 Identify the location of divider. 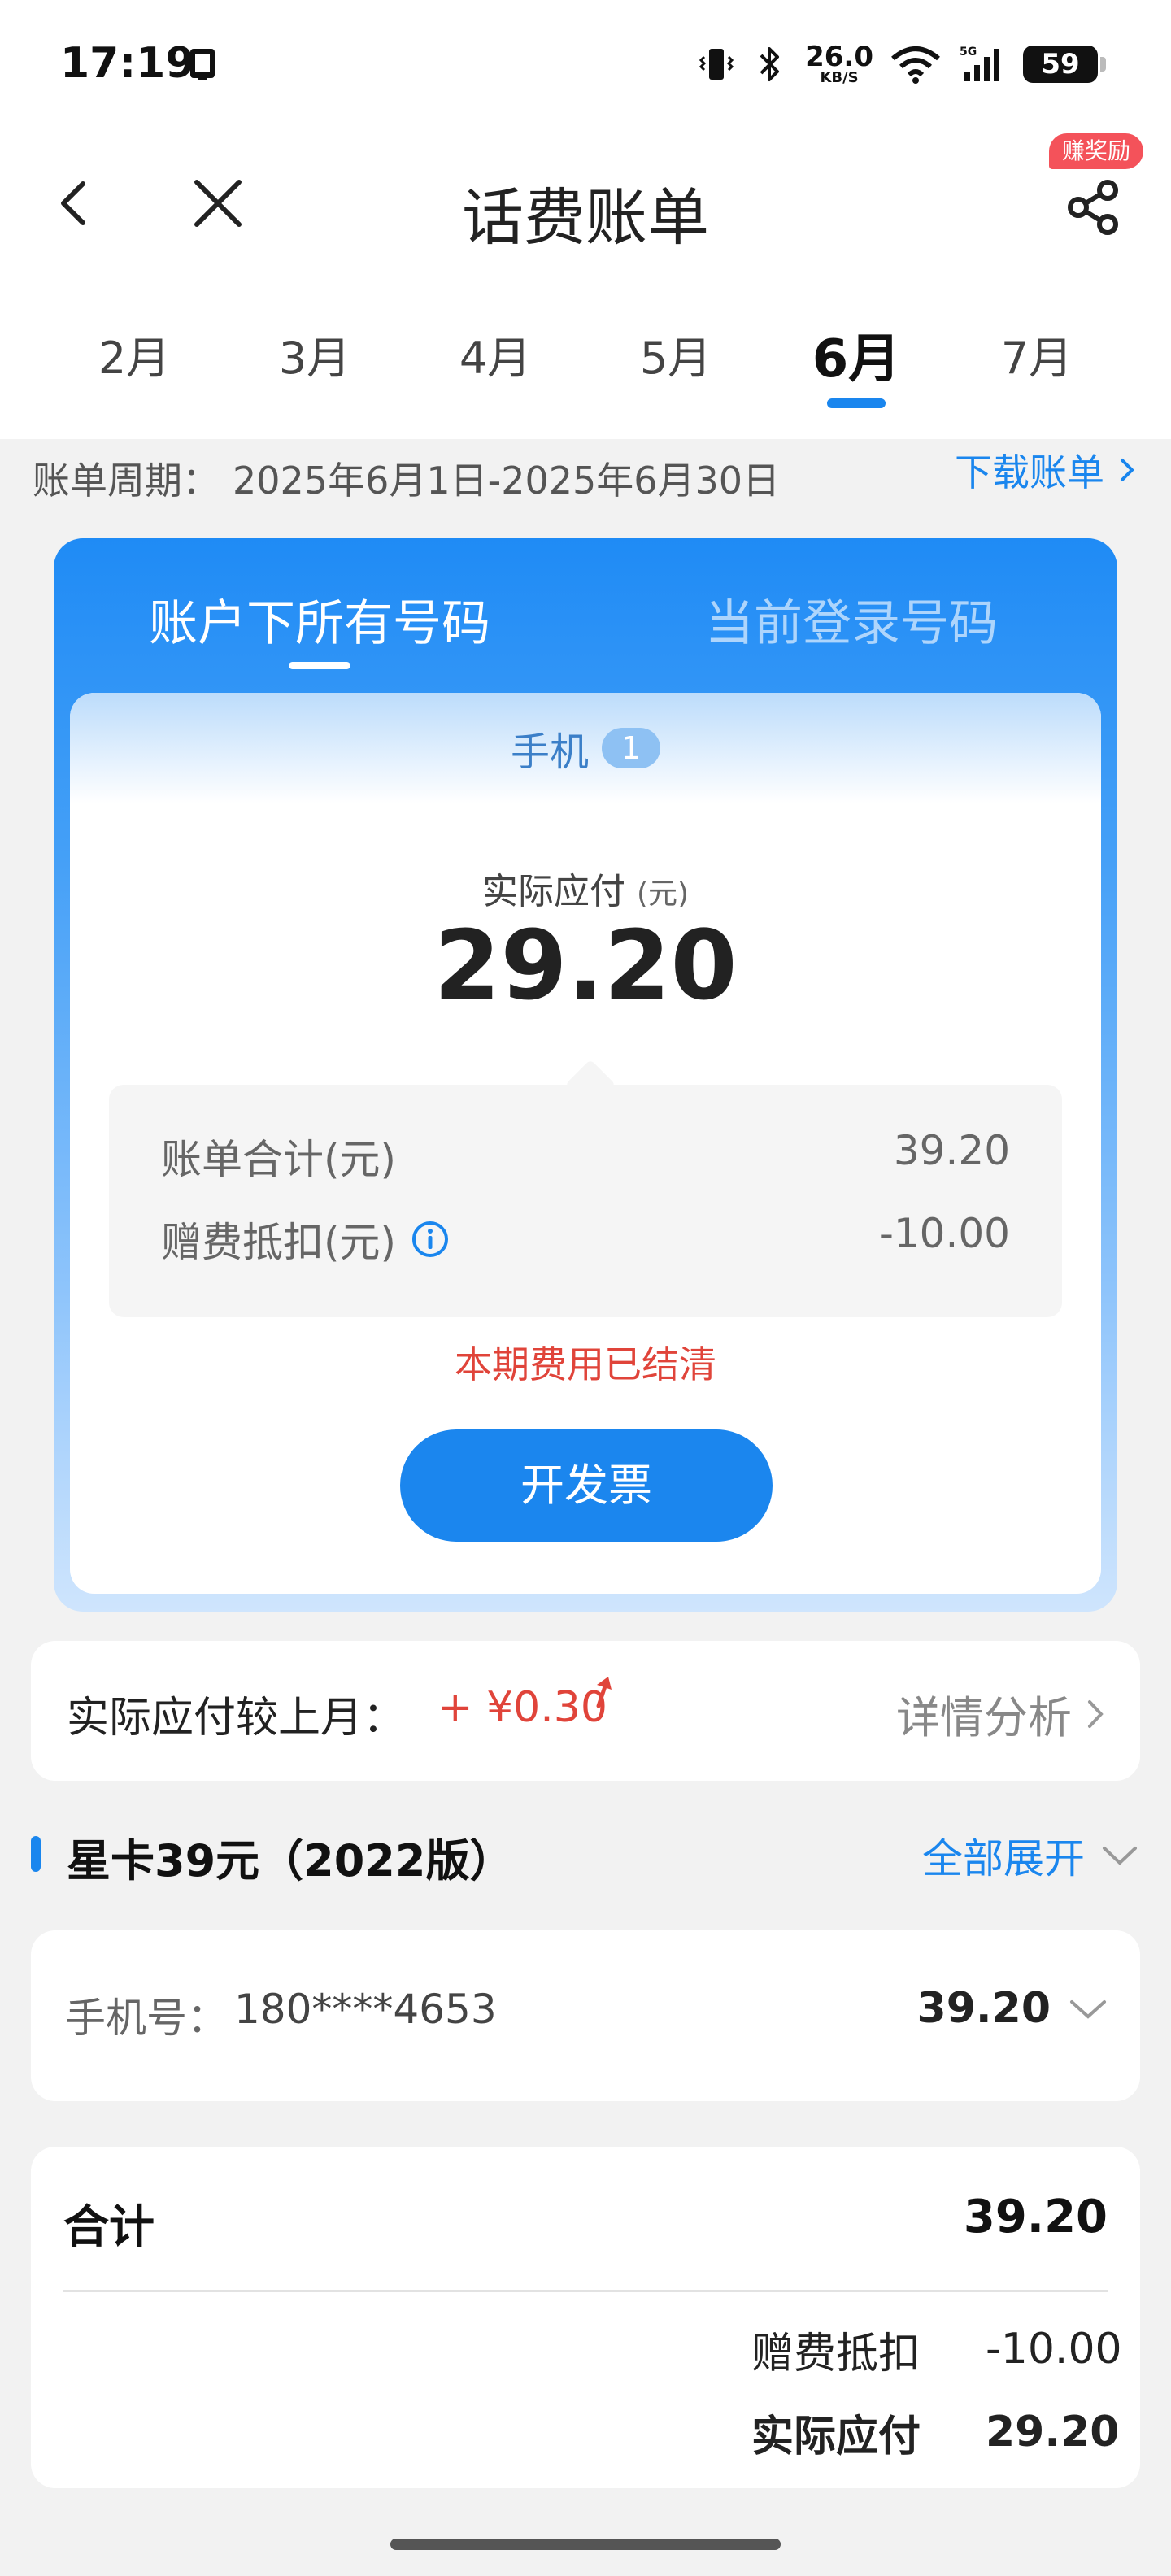
(585, 2291).